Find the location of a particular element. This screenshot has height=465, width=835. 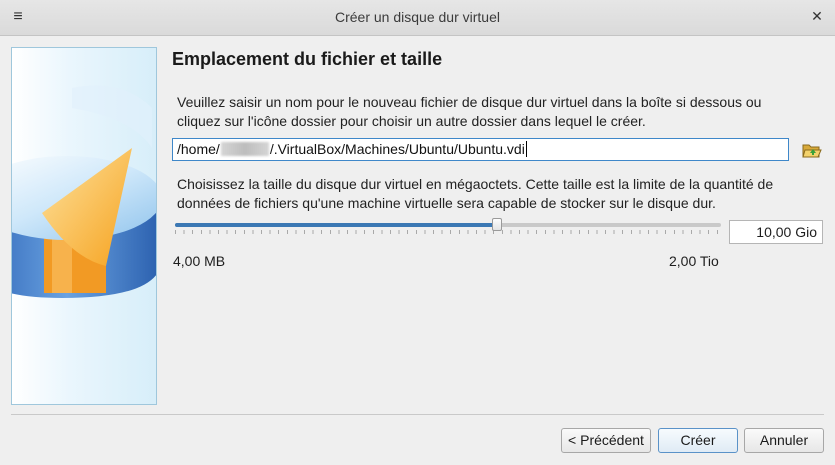

cancel-button: Annuler is located at coordinates (784, 440).